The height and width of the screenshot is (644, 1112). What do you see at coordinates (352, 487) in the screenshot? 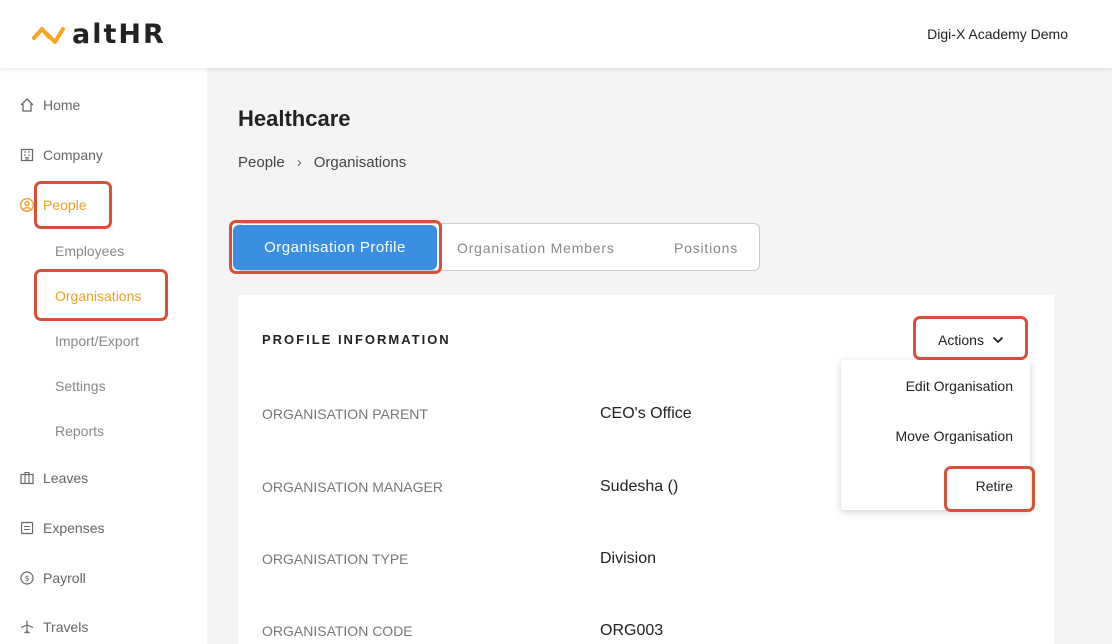
I see `field-label-manager: ORGANISATION MANAGER` at bounding box center [352, 487].